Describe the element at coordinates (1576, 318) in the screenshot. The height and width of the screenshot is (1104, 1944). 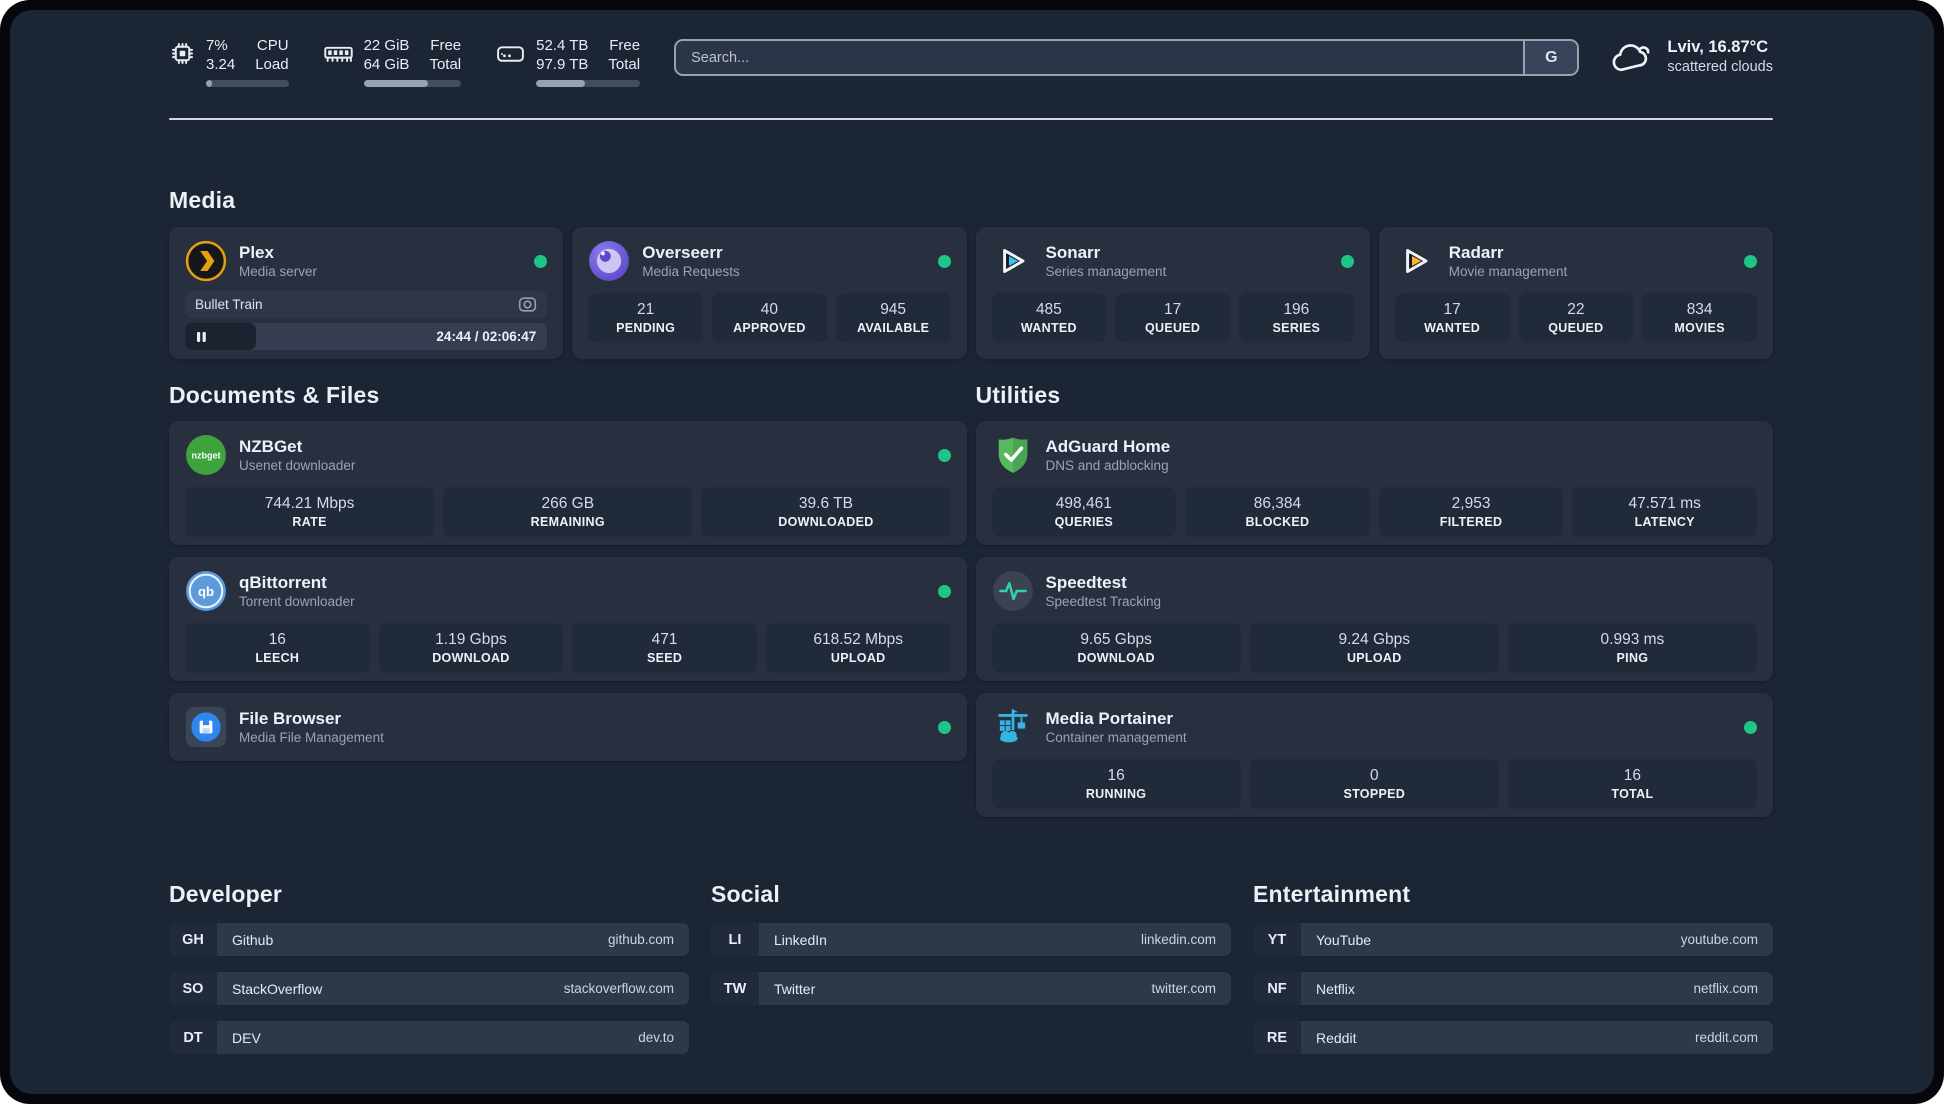
I see `stat-queued: 22 QUEUED` at that location.